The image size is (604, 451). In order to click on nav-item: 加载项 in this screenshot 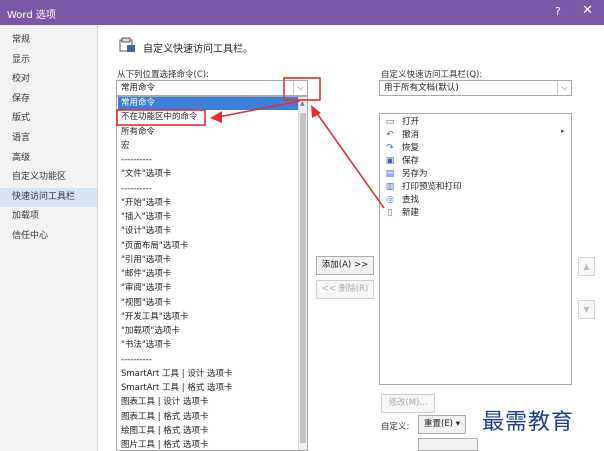, I will do `click(48, 216)`.